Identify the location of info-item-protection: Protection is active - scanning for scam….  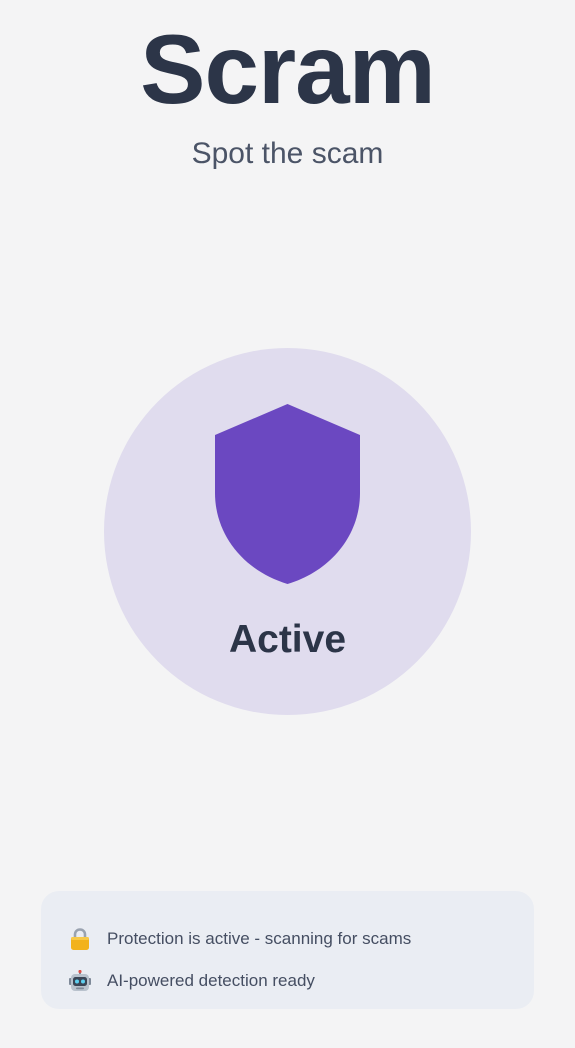
(239, 939).